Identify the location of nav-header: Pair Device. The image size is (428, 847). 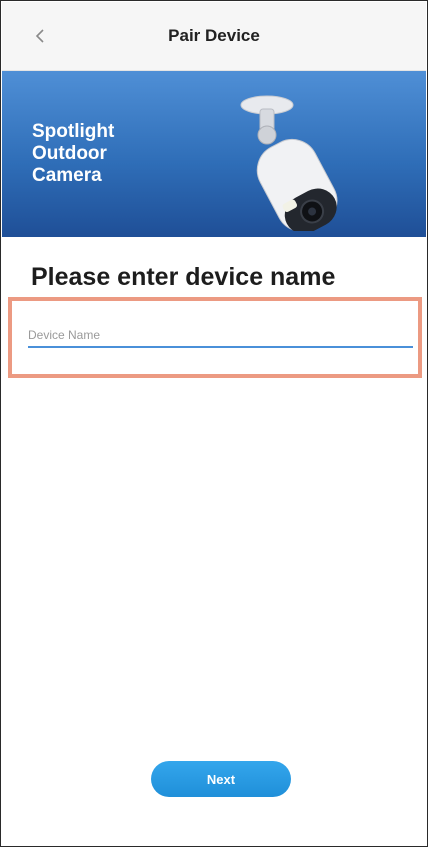
(214, 36).